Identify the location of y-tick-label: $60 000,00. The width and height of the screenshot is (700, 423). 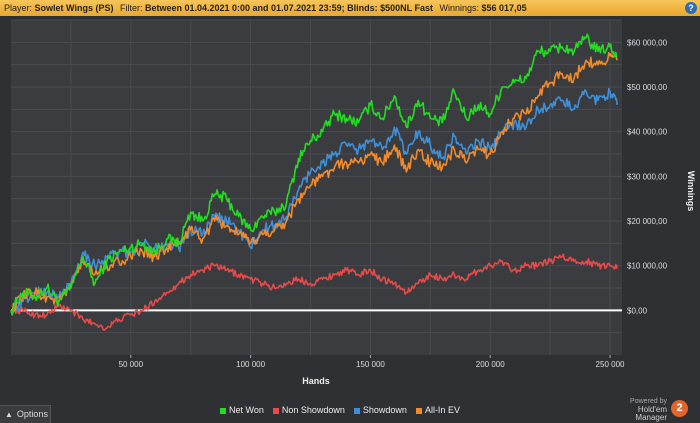
(647, 42).